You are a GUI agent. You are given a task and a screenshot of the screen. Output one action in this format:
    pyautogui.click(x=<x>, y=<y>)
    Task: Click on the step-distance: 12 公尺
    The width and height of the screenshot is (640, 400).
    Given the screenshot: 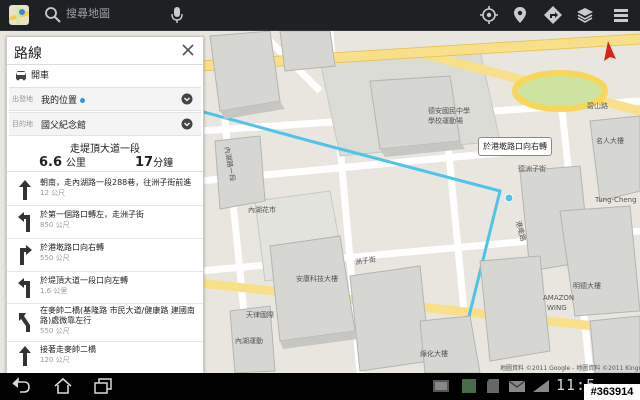 What is the action you would take?
    pyautogui.click(x=53, y=193)
    